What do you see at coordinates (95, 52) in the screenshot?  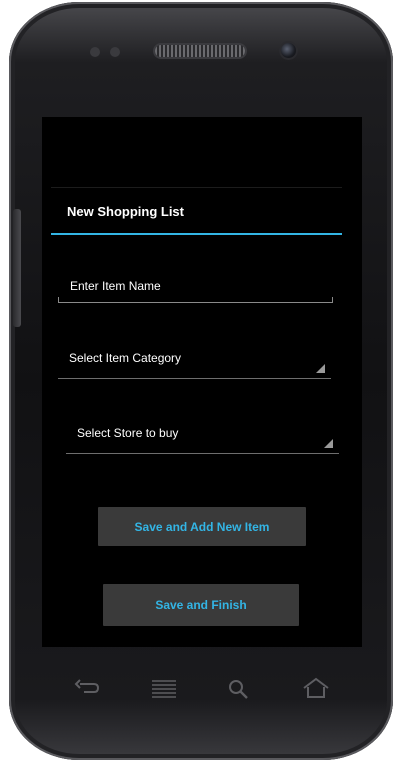 I see `proximity-sensor` at bounding box center [95, 52].